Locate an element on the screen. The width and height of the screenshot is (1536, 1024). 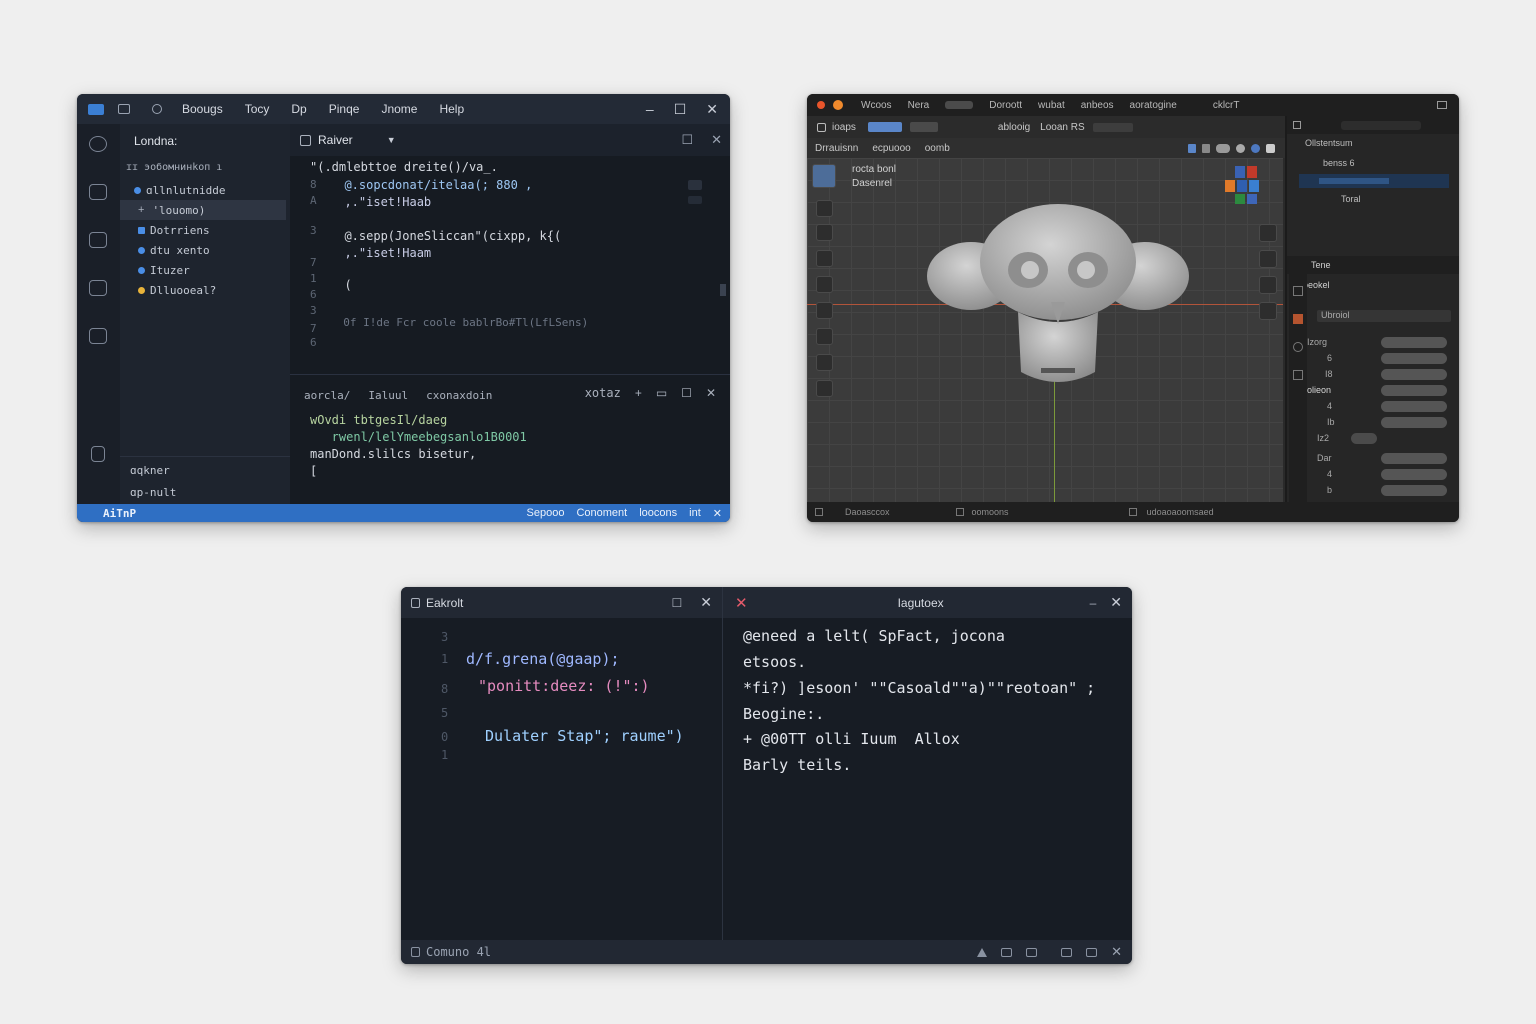
code-line: Dulater Stap"; raume") is located at coordinates (584, 736).